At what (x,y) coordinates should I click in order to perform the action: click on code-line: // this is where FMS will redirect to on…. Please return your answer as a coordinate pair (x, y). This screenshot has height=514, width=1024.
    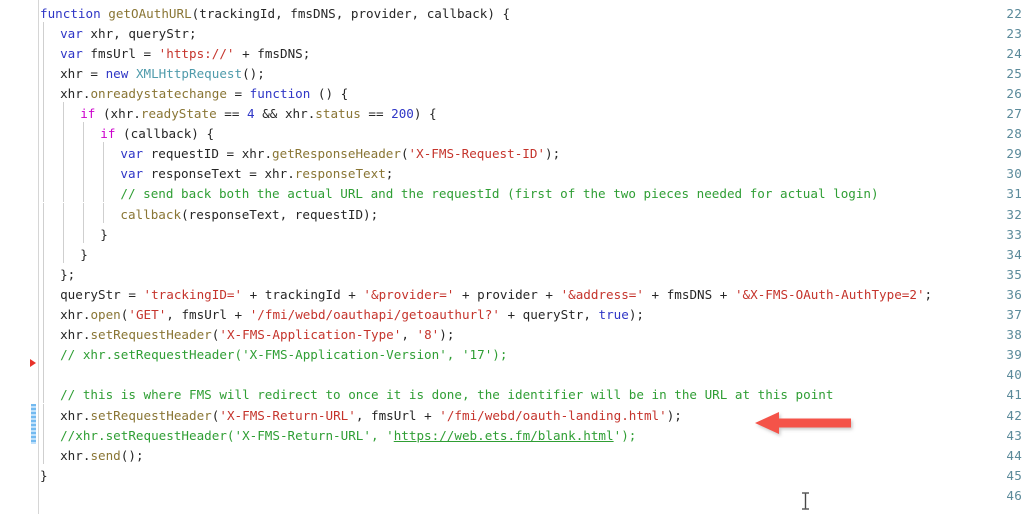
    Looking at the image, I should click on (446, 395).